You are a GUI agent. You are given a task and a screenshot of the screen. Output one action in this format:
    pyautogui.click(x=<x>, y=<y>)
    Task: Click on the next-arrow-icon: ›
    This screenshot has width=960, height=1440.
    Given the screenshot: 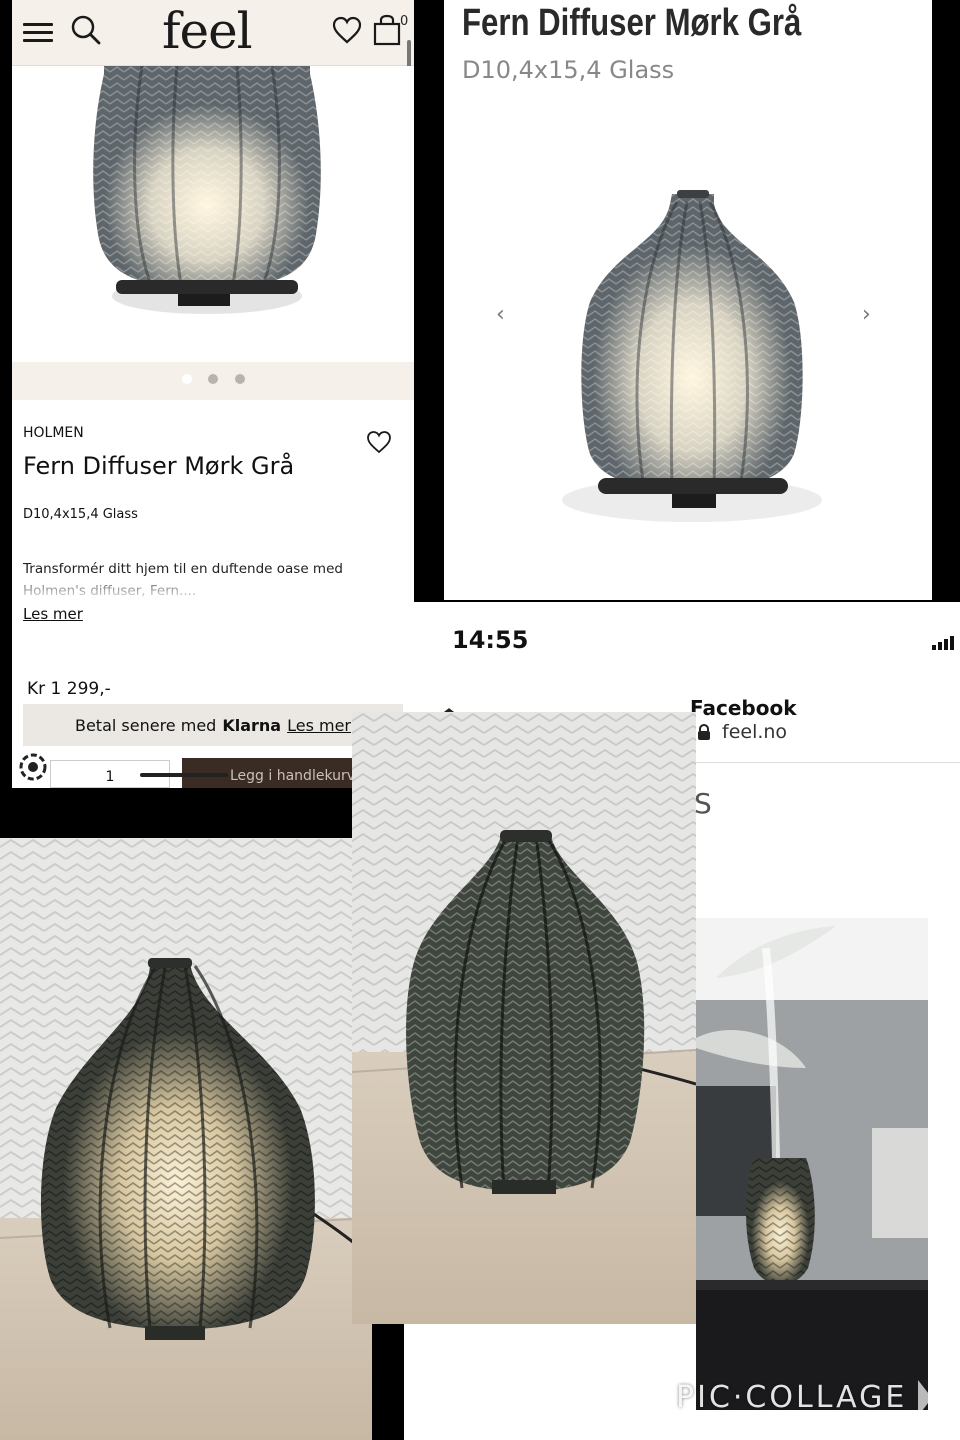 What is the action you would take?
    pyautogui.click(x=866, y=314)
    